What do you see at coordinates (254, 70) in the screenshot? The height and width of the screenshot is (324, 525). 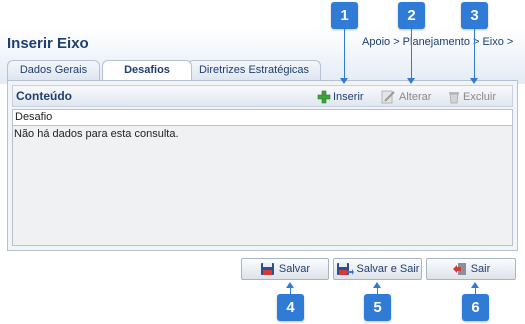 I see `tab-diretrizes-estrategicas: Diretrizes Estratégicas` at bounding box center [254, 70].